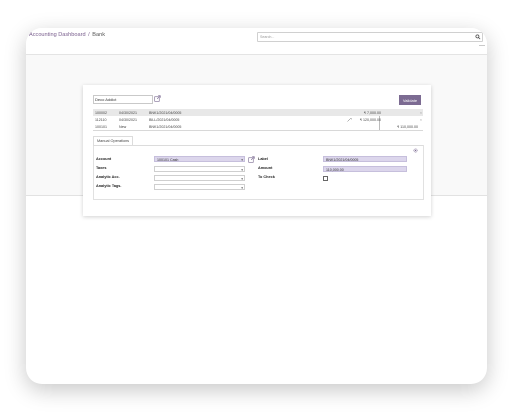 This screenshot has width=512, height=416. I want to click on partner-input, so click(122, 99).